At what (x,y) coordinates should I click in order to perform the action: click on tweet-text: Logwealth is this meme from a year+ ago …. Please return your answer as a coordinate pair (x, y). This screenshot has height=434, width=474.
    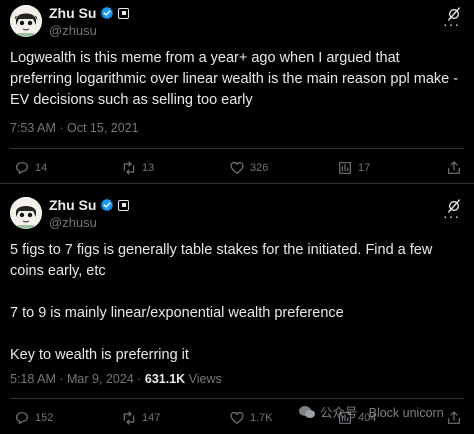
    Looking at the image, I should click on (237, 79).